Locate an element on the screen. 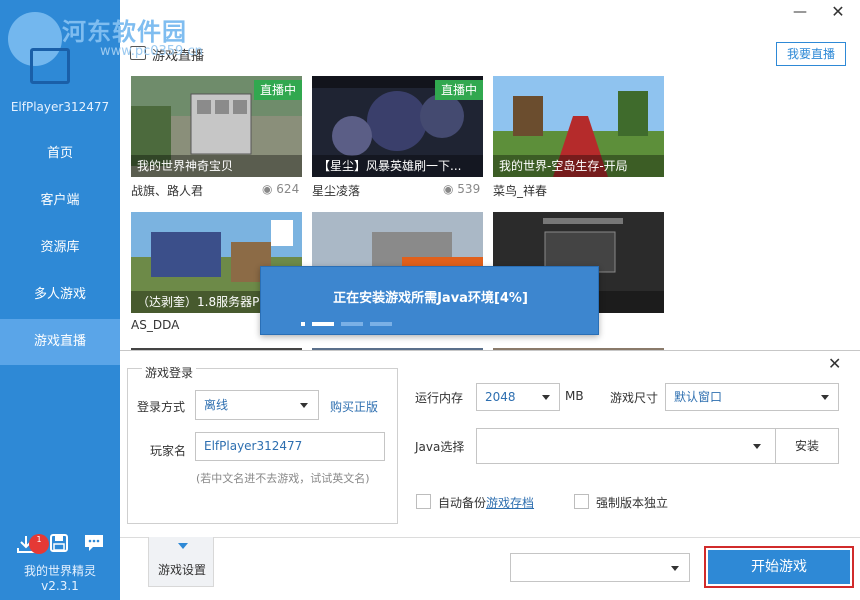 The image size is (860, 600). login-group-title: 游戏登录 is located at coordinates (169, 372).